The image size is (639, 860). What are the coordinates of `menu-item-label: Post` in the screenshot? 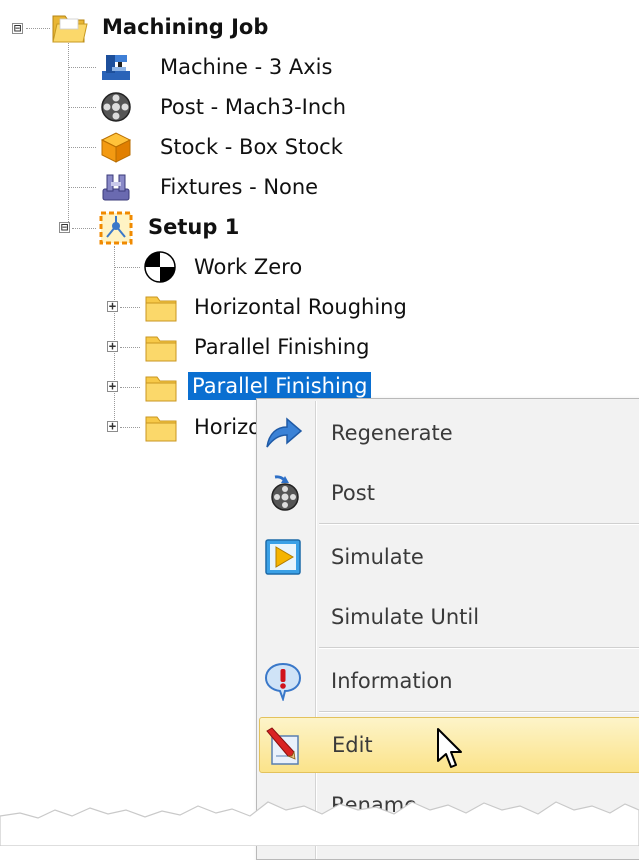 It's located at (353, 493).